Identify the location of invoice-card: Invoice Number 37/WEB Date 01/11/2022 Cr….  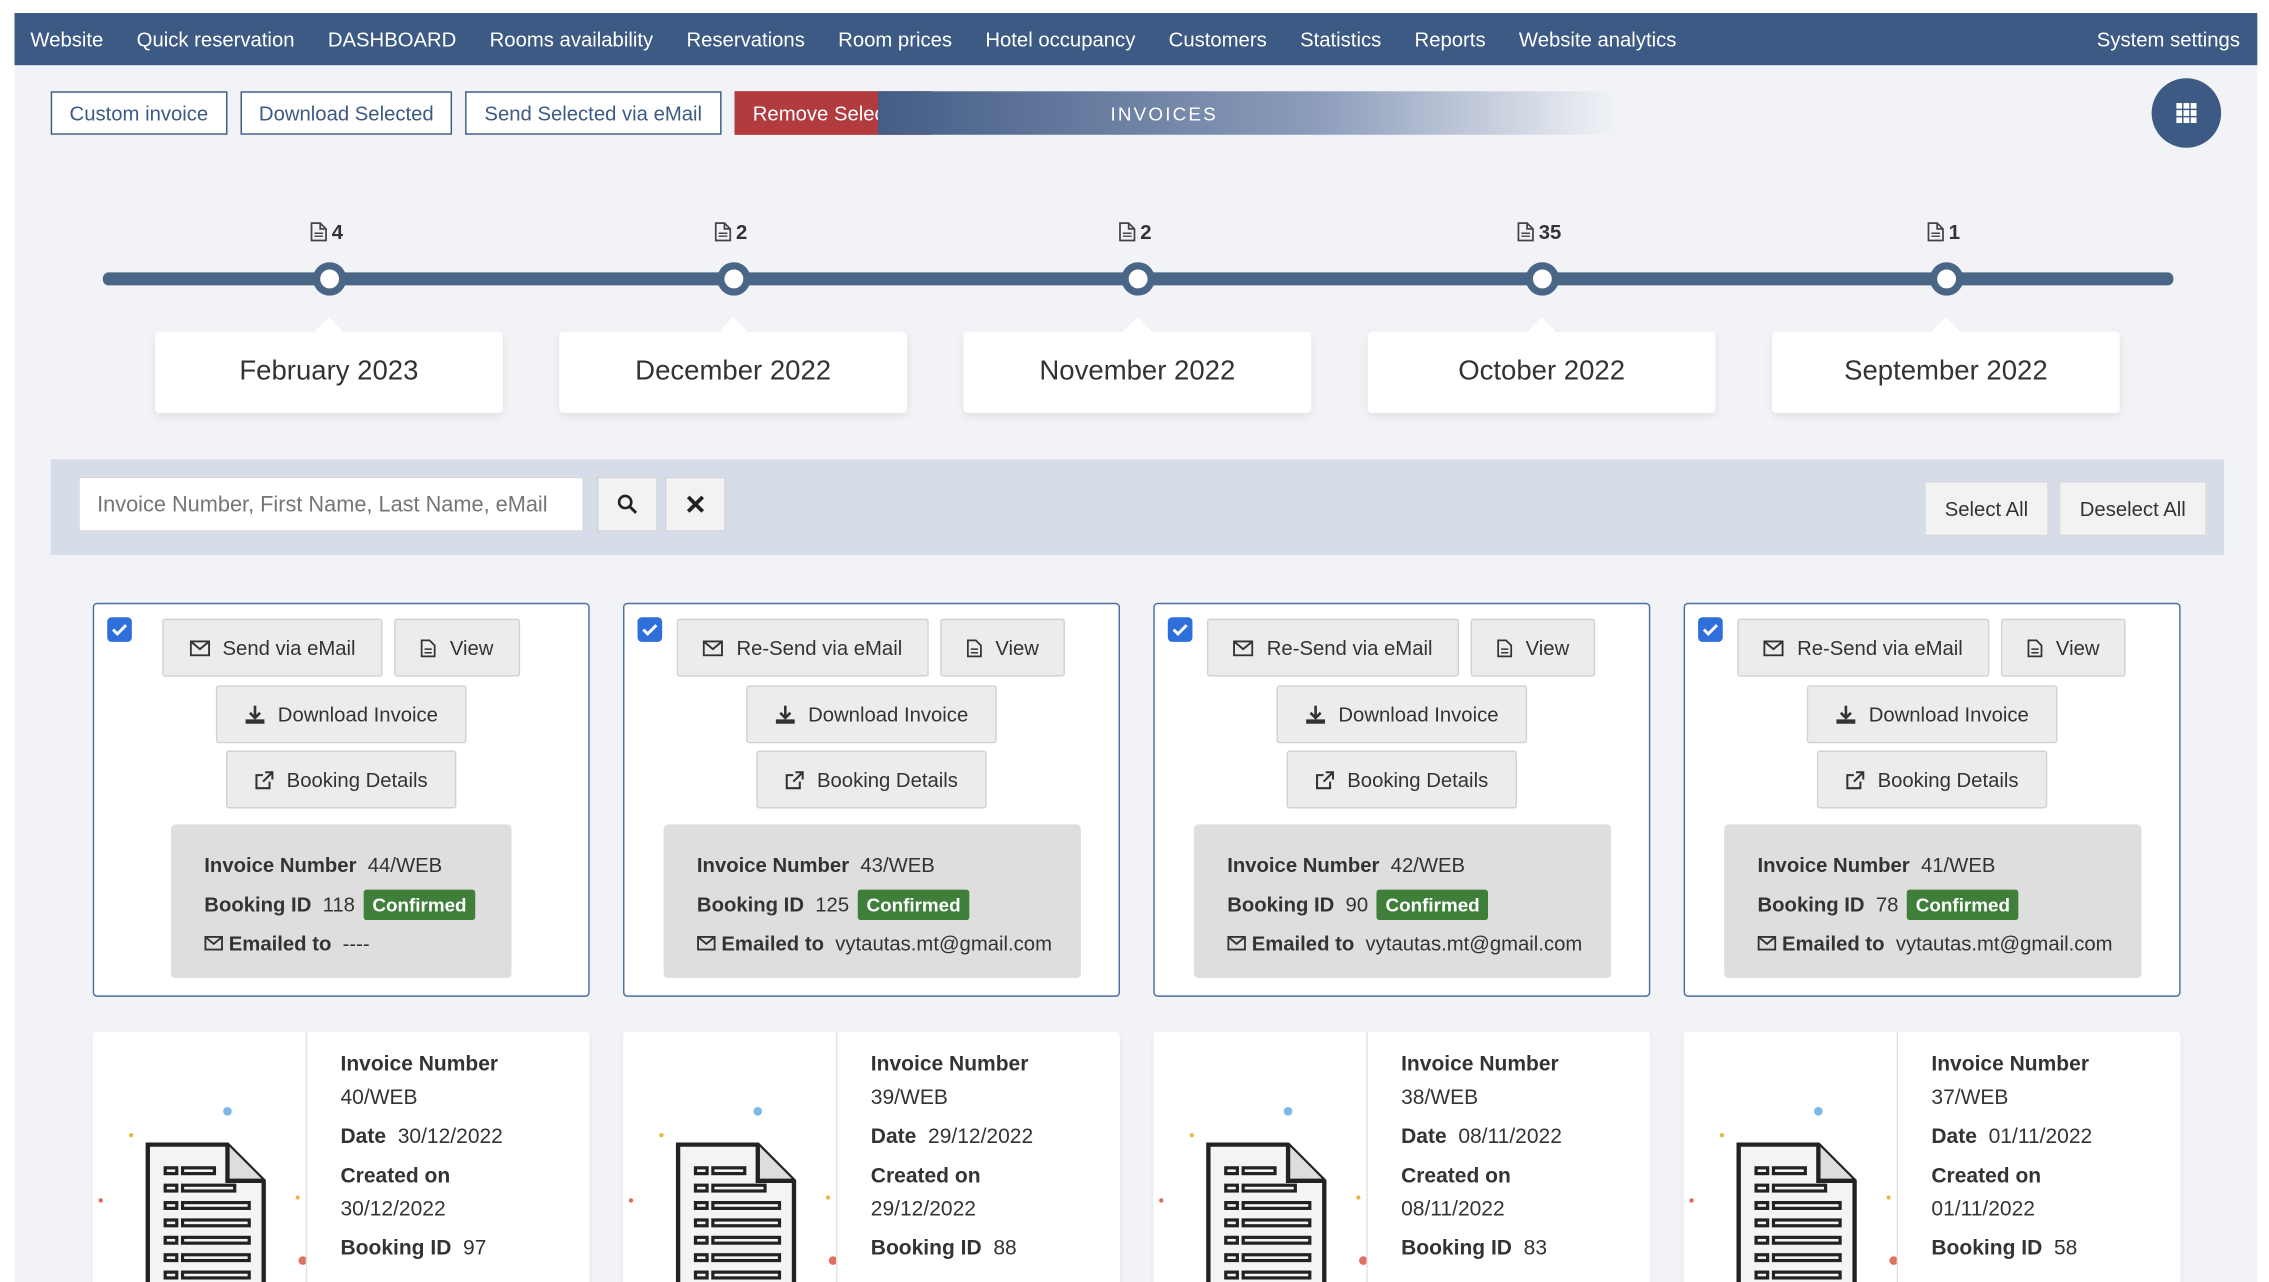
(1932, 1156).